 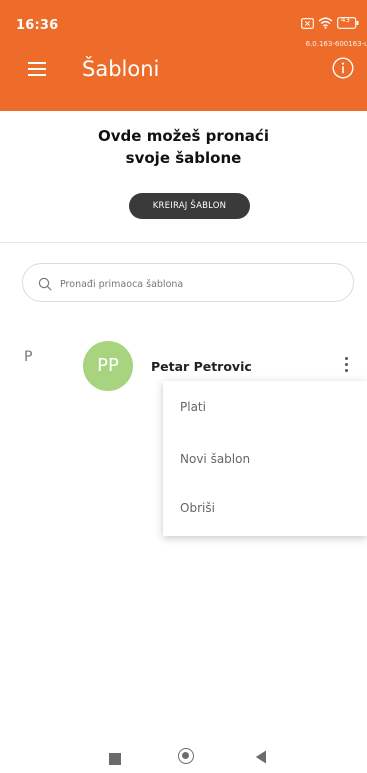 I want to click on create-template-button: KREIRAJ ŠABLON, so click(x=189, y=206).